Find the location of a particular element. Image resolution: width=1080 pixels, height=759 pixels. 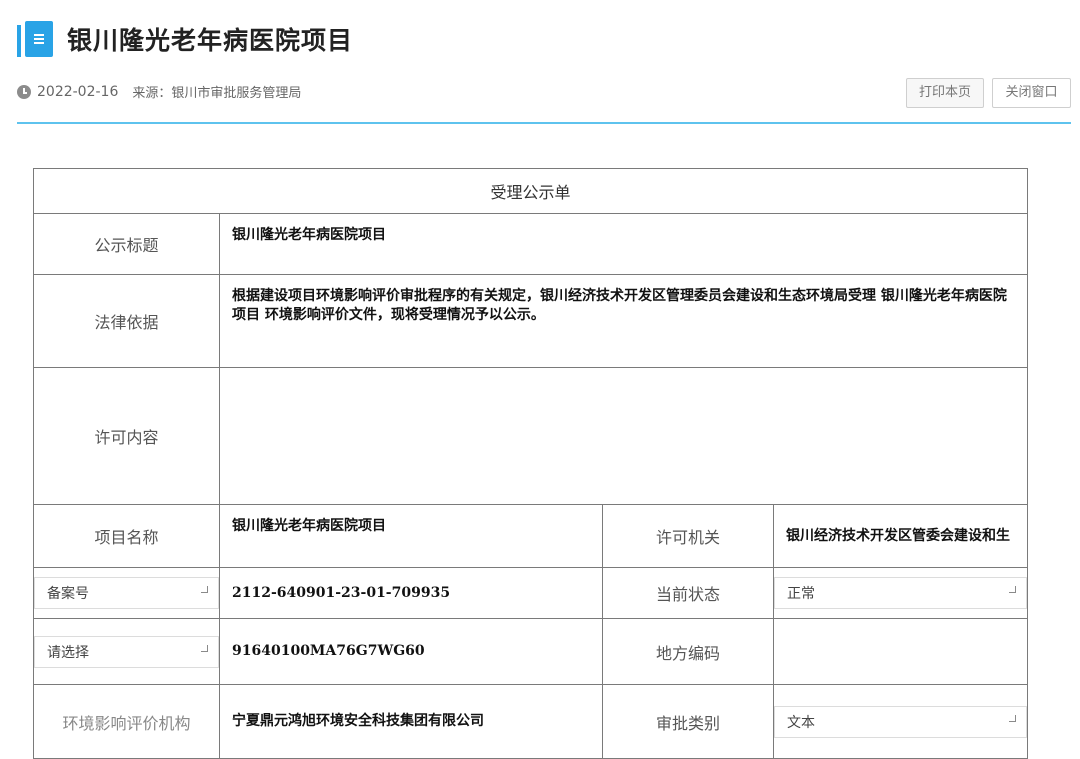

eia-agency-value: 宁夏鼎元鸿旭环境安全科技集团有限公司 is located at coordinates (411, 721).